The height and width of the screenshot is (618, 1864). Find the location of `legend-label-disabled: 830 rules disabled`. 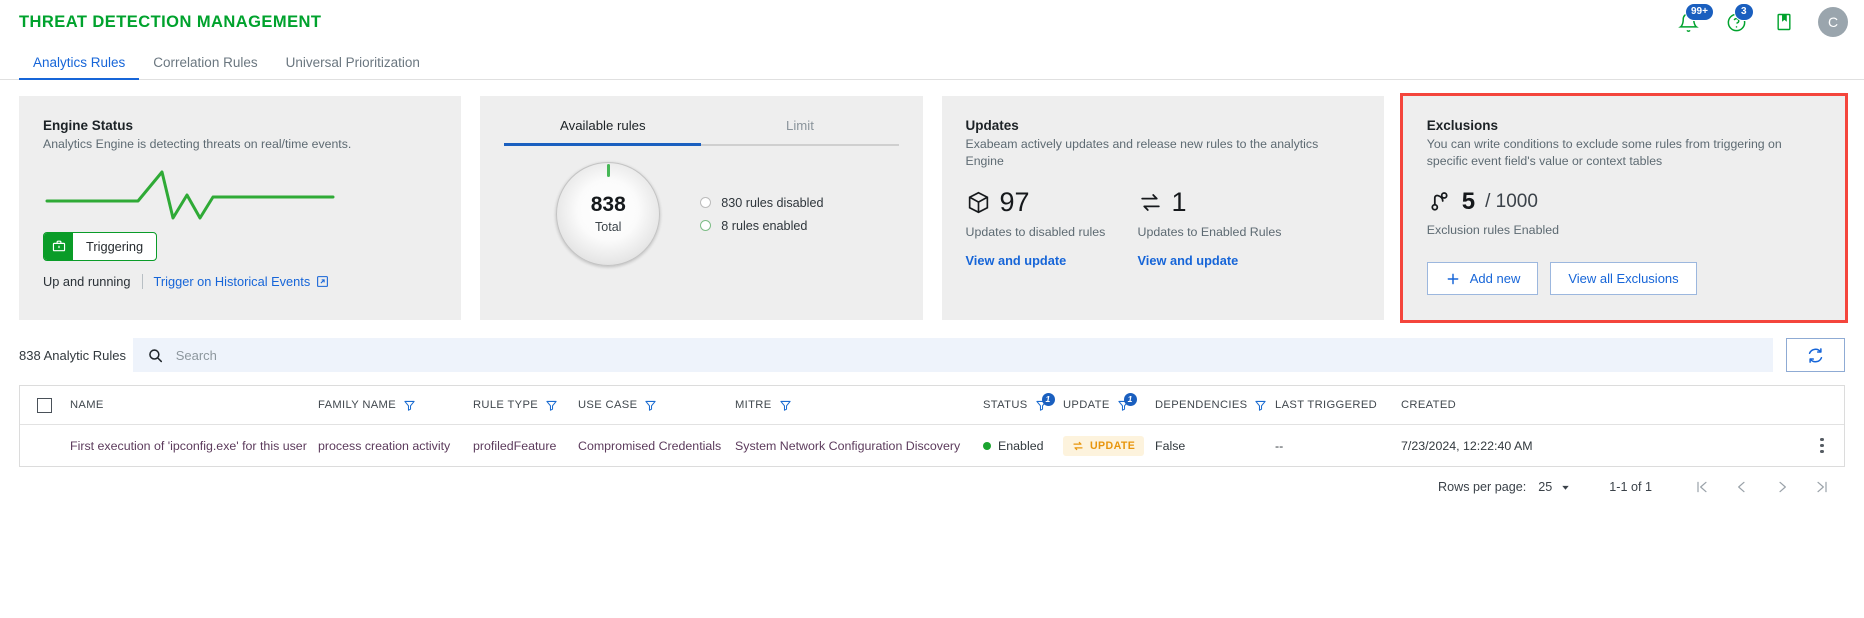

legend-label-disabled: 830 rules disabled is located at coordinates (772, 202).